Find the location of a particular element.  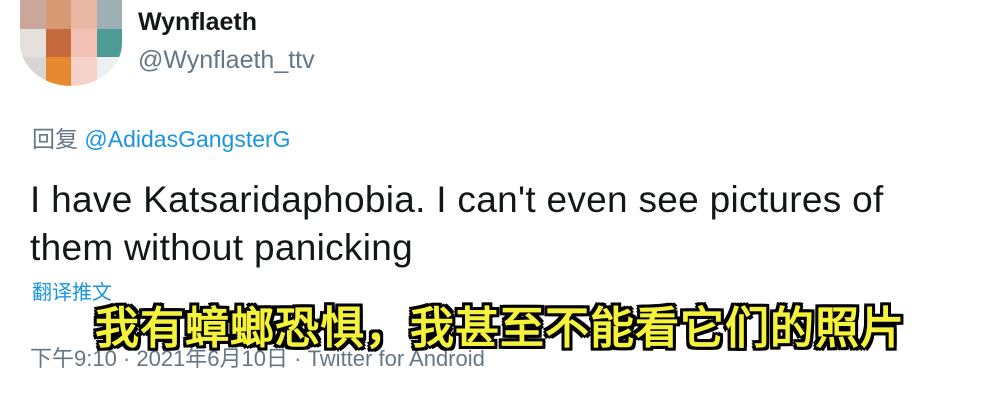

avatar is located at coordinates (71, 43).